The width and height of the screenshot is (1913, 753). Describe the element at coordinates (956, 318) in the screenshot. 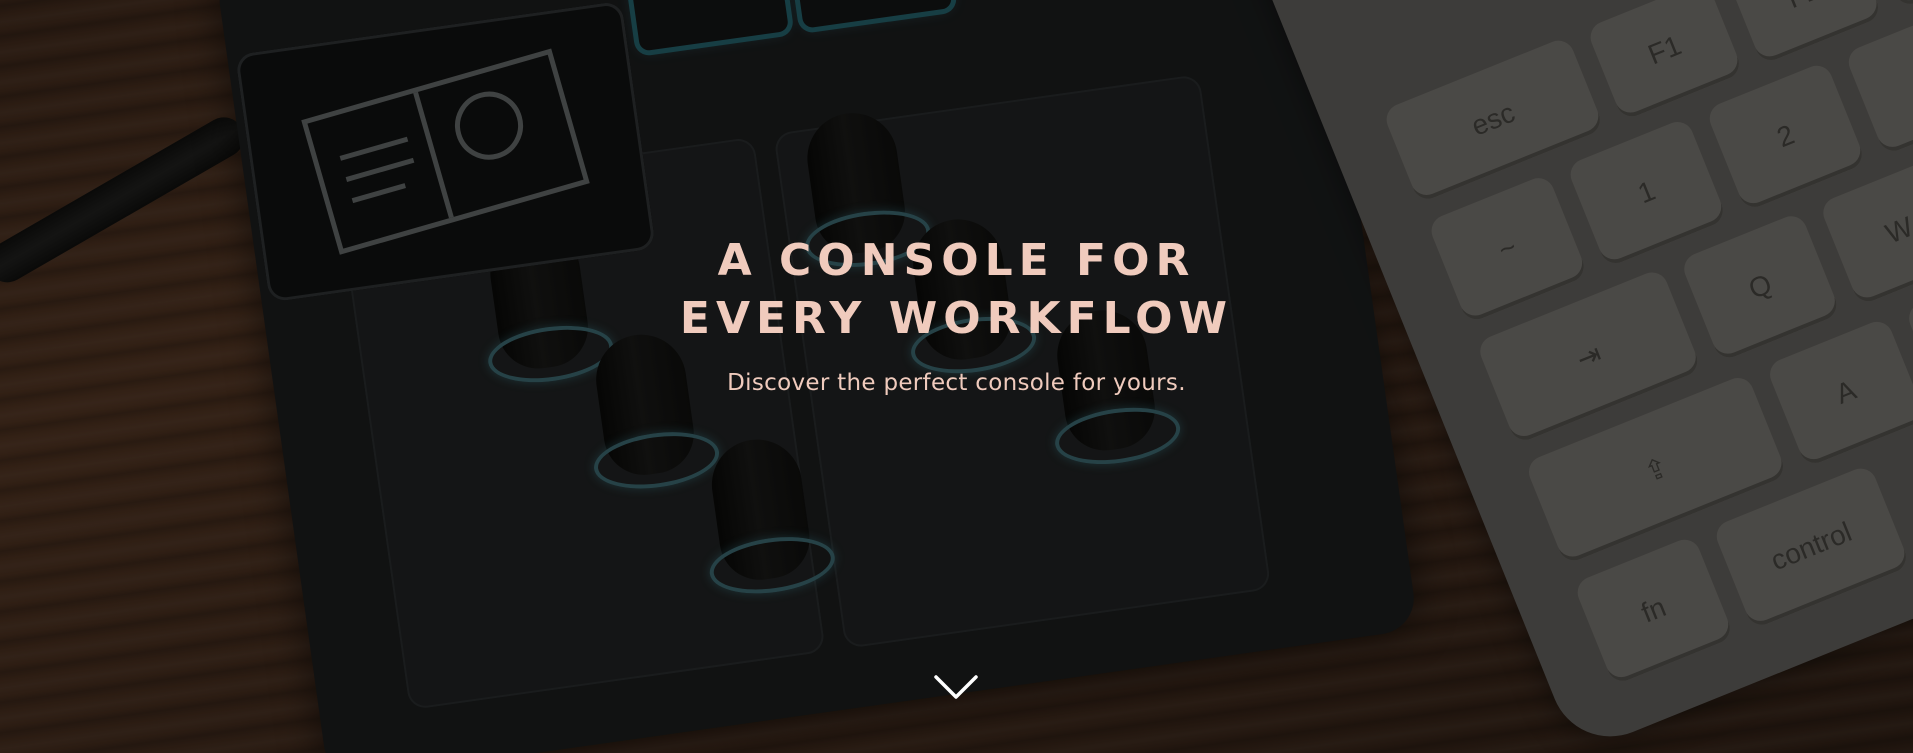

I see `headline-line-2: EVERY WORKFLOW` at that location.